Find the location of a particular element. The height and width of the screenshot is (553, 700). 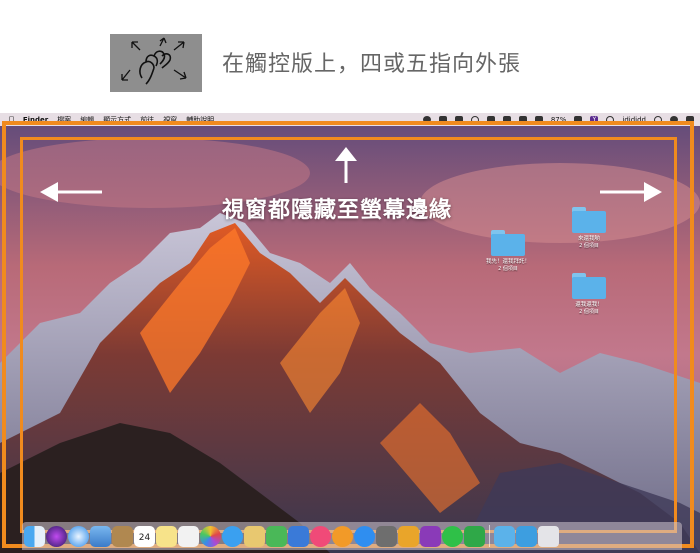

line-icon is located at coordinates (452, 536).